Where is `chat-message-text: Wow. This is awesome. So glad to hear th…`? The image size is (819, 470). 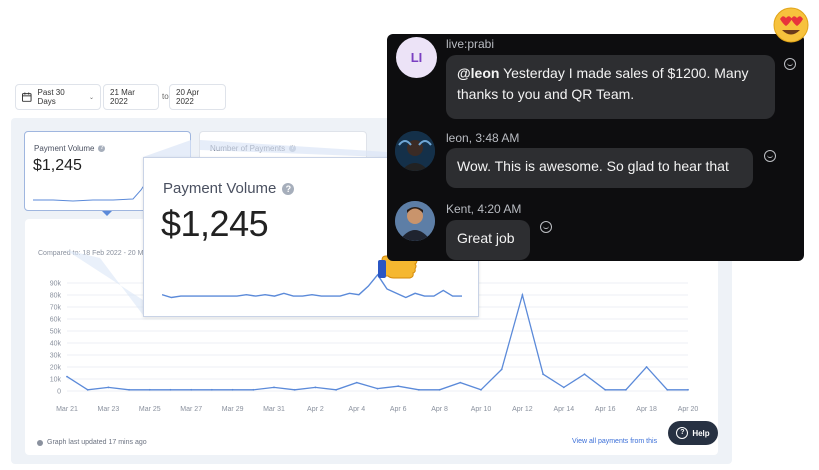
chat-message-text: Wow. This is awesome. So glad to hear th… is located at coordinates (593, 166).